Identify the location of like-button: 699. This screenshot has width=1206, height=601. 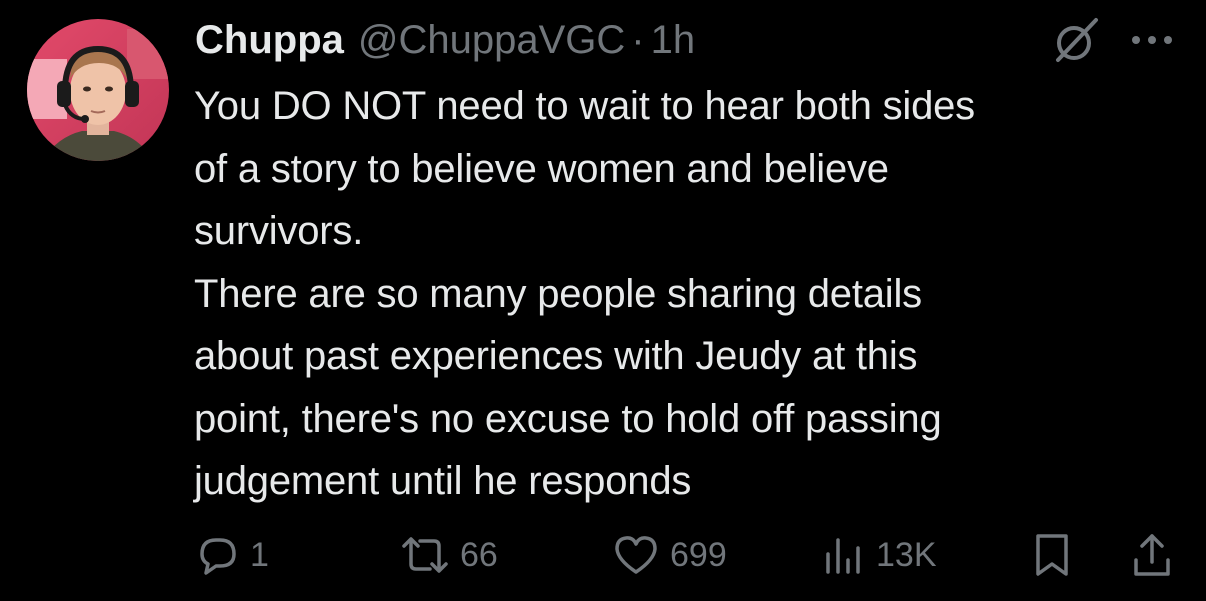
(669, 555).